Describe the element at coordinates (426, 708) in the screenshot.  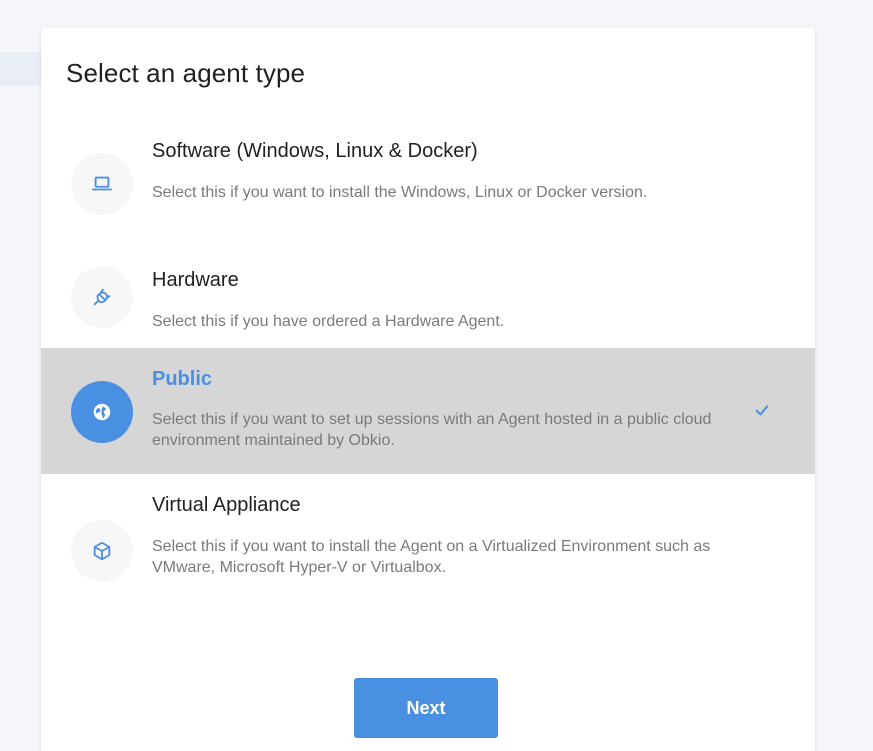
I see `next-button: Next` at that location.